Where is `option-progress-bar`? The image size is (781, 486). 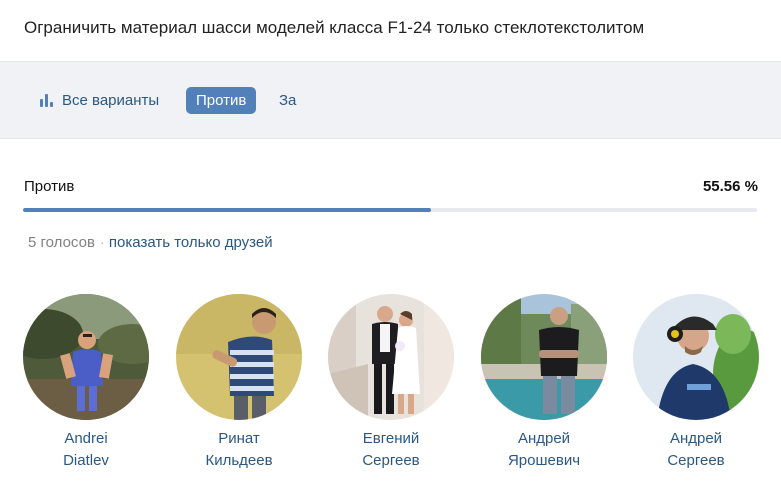 option-progress-bar is located at coordinates (390, 210).